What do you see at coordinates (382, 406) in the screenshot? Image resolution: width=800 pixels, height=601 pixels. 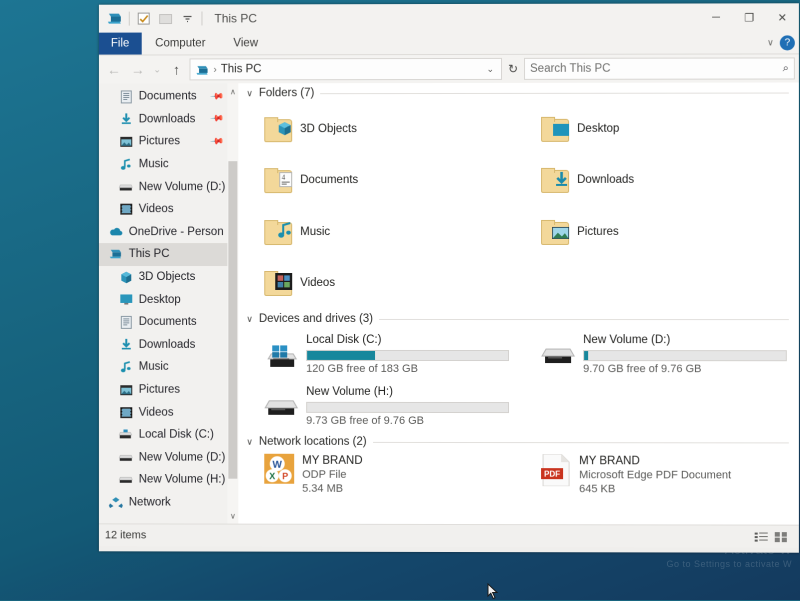 I see `drive-item: New Volume (H:) 9.73 GB free of 9.76 GB` at bounding box center [382, 406].